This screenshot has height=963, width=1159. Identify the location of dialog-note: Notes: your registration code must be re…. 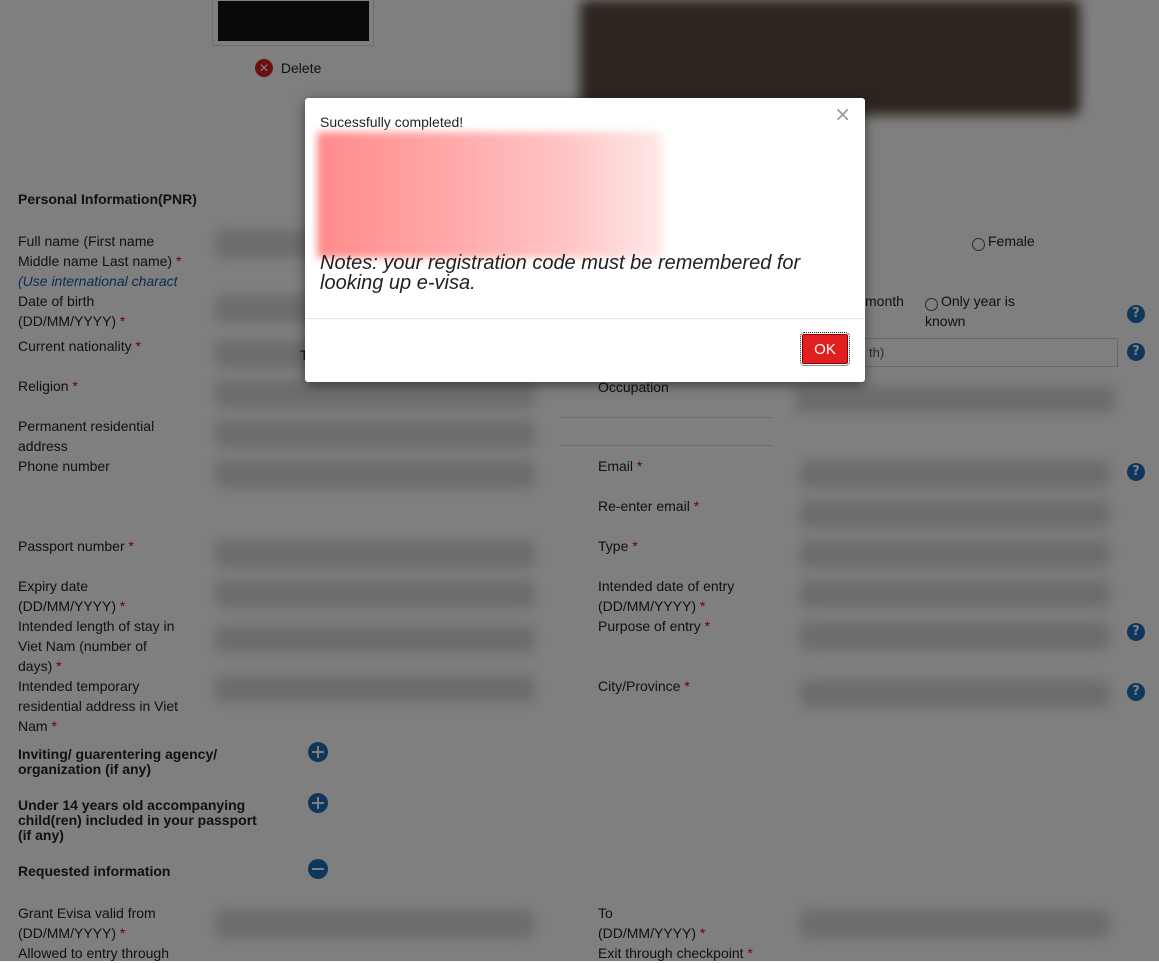
(560, 273).